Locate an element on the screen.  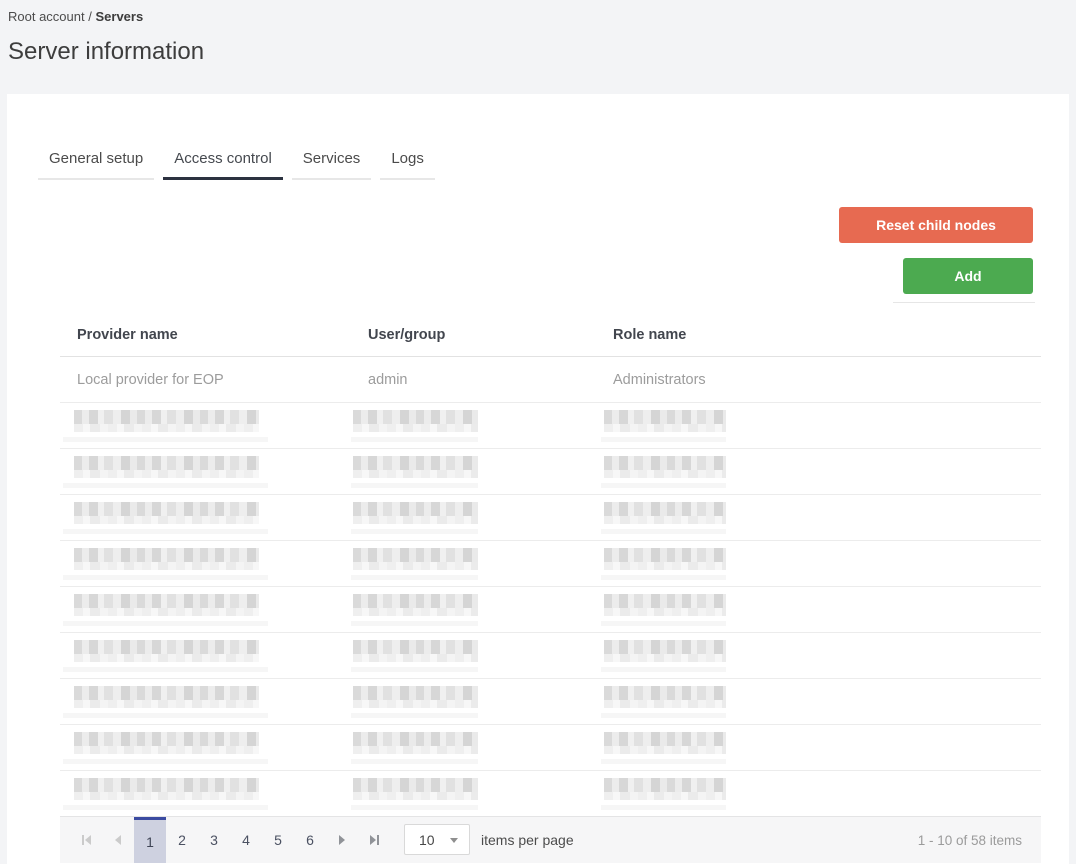
pager-page-6: 6 is located at coordinates (310, 840).